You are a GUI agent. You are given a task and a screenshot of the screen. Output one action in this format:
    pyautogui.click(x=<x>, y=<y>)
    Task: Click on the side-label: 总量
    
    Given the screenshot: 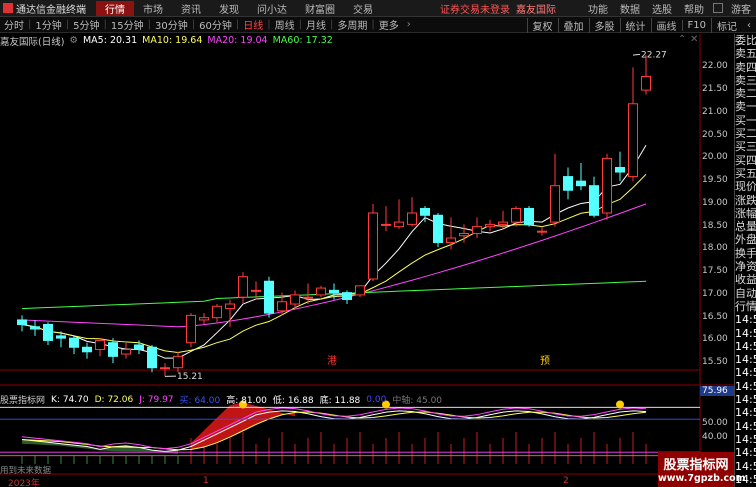 What is the action you would take?
    pyautogui.click(x=745, y=226)
    